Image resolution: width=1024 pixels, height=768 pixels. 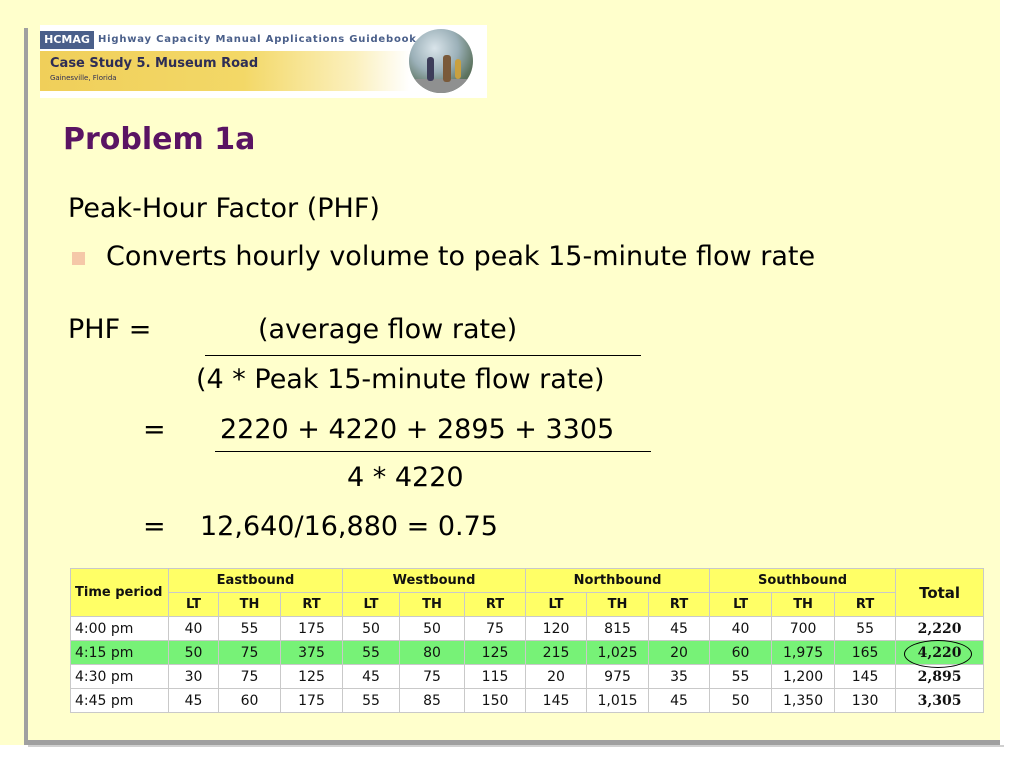 I want to click on case-study-location: Gainesville, Florida, so click(x=83, y=78).